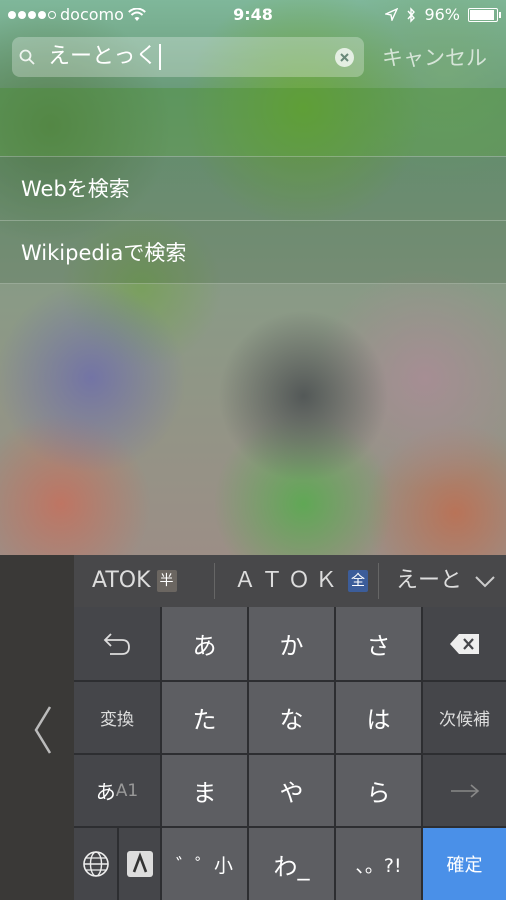 Image resolution: width=506 pixels, height=900 pixels. I want to click on globe-icon, so click(95, 864).